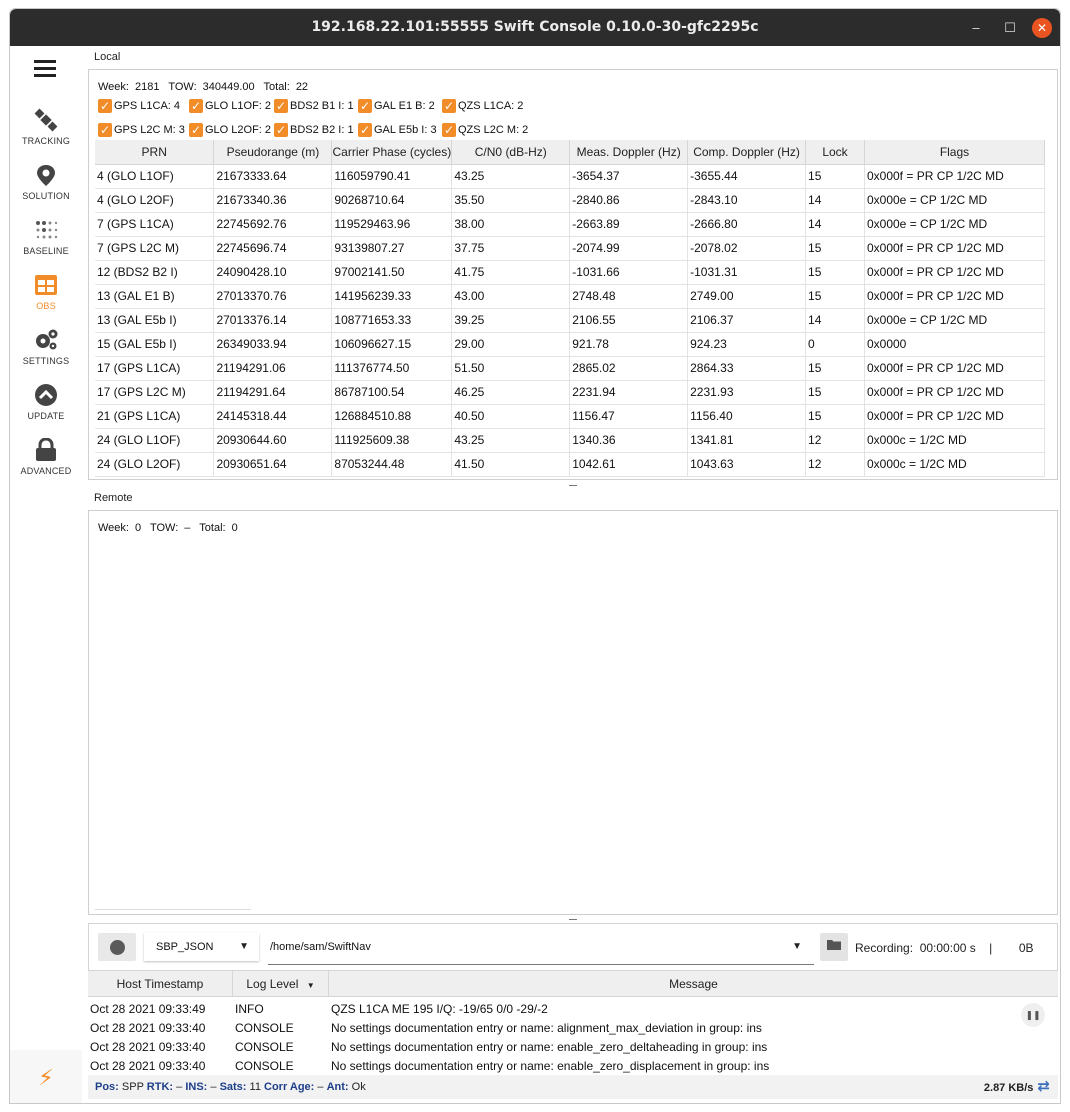 The height and width of the screenshot is (1112, 1070). What do you see at coordinates (693, 984) in the screenshot?
I see `column-header: Message` at bounding box center [693, 984].